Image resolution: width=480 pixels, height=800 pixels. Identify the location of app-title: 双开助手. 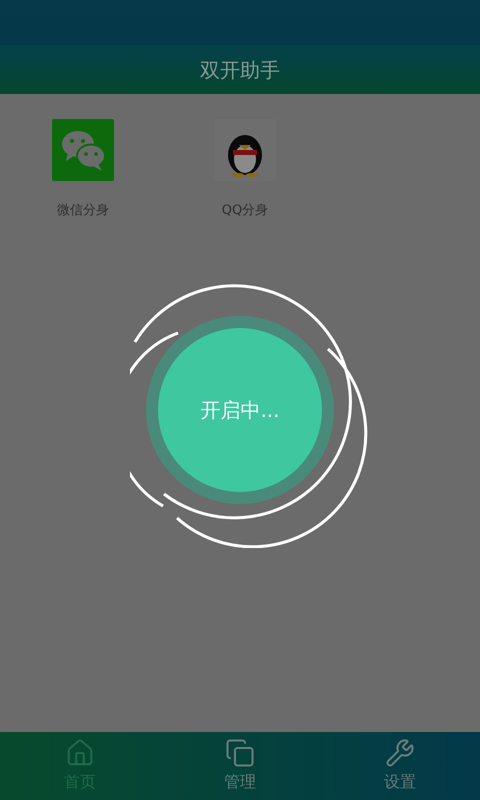
(240, 70).